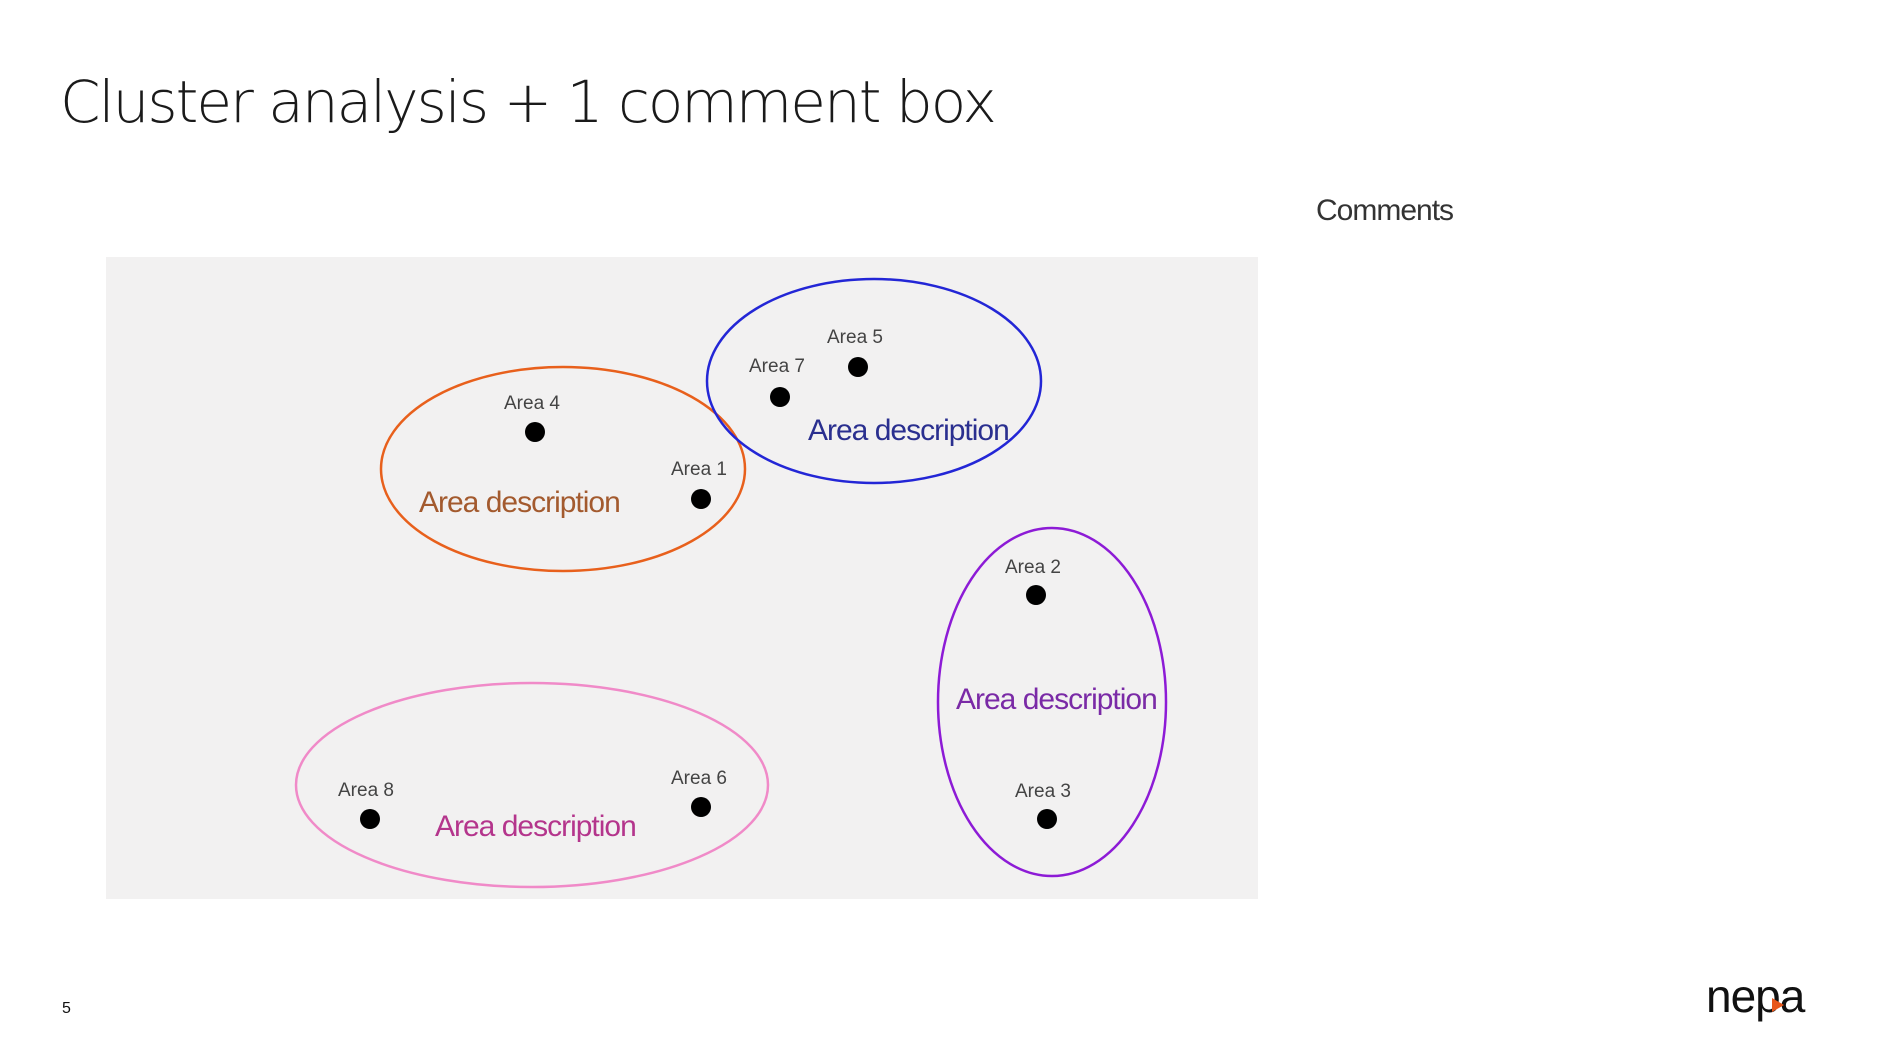 The width and height of the screenshot is (1882, 1054). Describe the element at coordinates (1033, 567) in the screenshot. I see `point-label-area-2: Area 2` at that location.